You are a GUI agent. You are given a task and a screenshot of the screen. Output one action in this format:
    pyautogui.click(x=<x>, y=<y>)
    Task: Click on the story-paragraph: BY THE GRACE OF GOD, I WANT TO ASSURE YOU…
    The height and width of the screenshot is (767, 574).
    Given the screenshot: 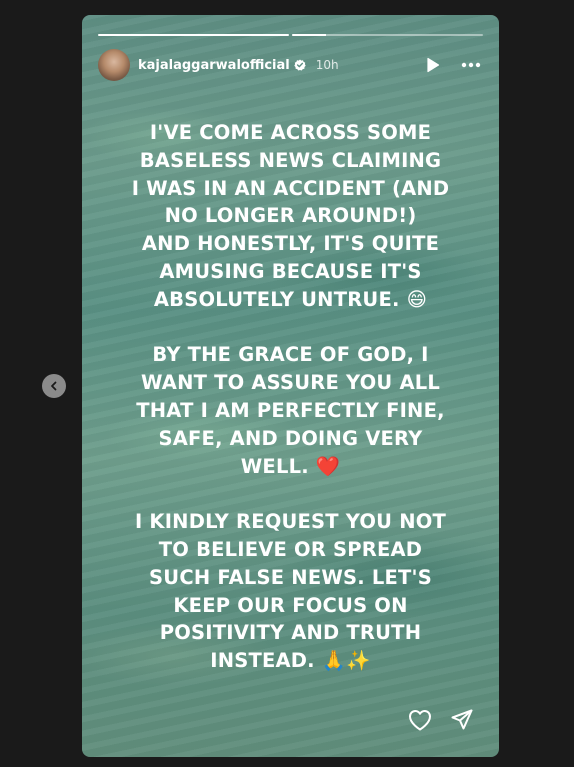 What is the action you would take?
    pyautogui.click(x=290, y=410)
    